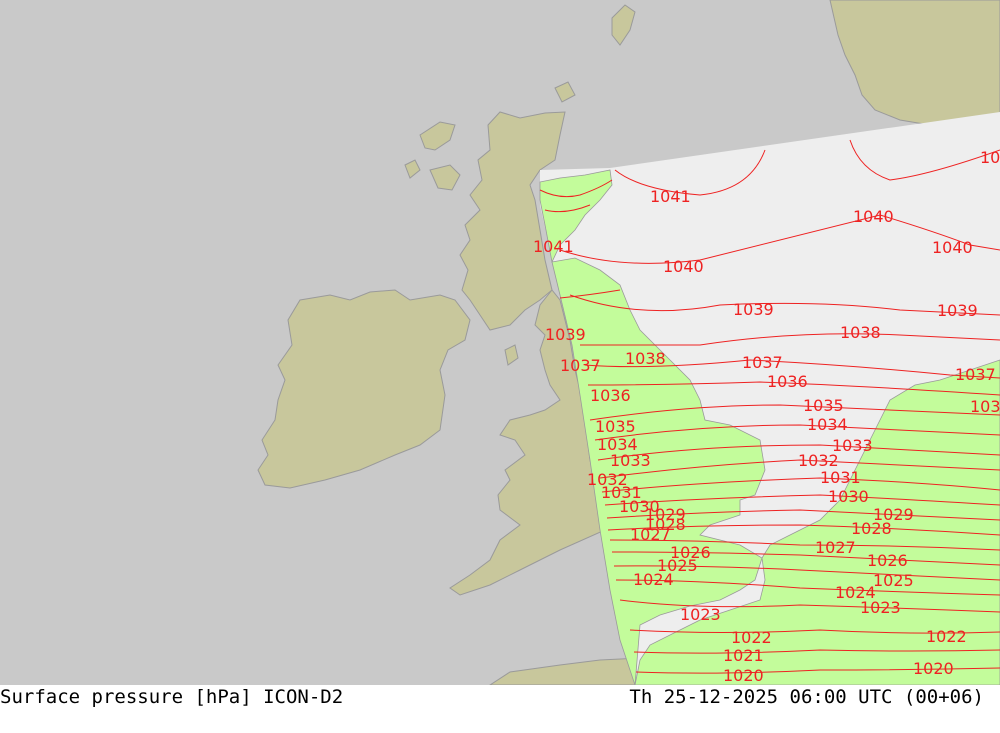 The width and height of the screenshot is (1000, 733). What do you see at coordinates (827, 424) in the screenshot?
I see `isobar-label: 1034` at bounding box center [827, 424].